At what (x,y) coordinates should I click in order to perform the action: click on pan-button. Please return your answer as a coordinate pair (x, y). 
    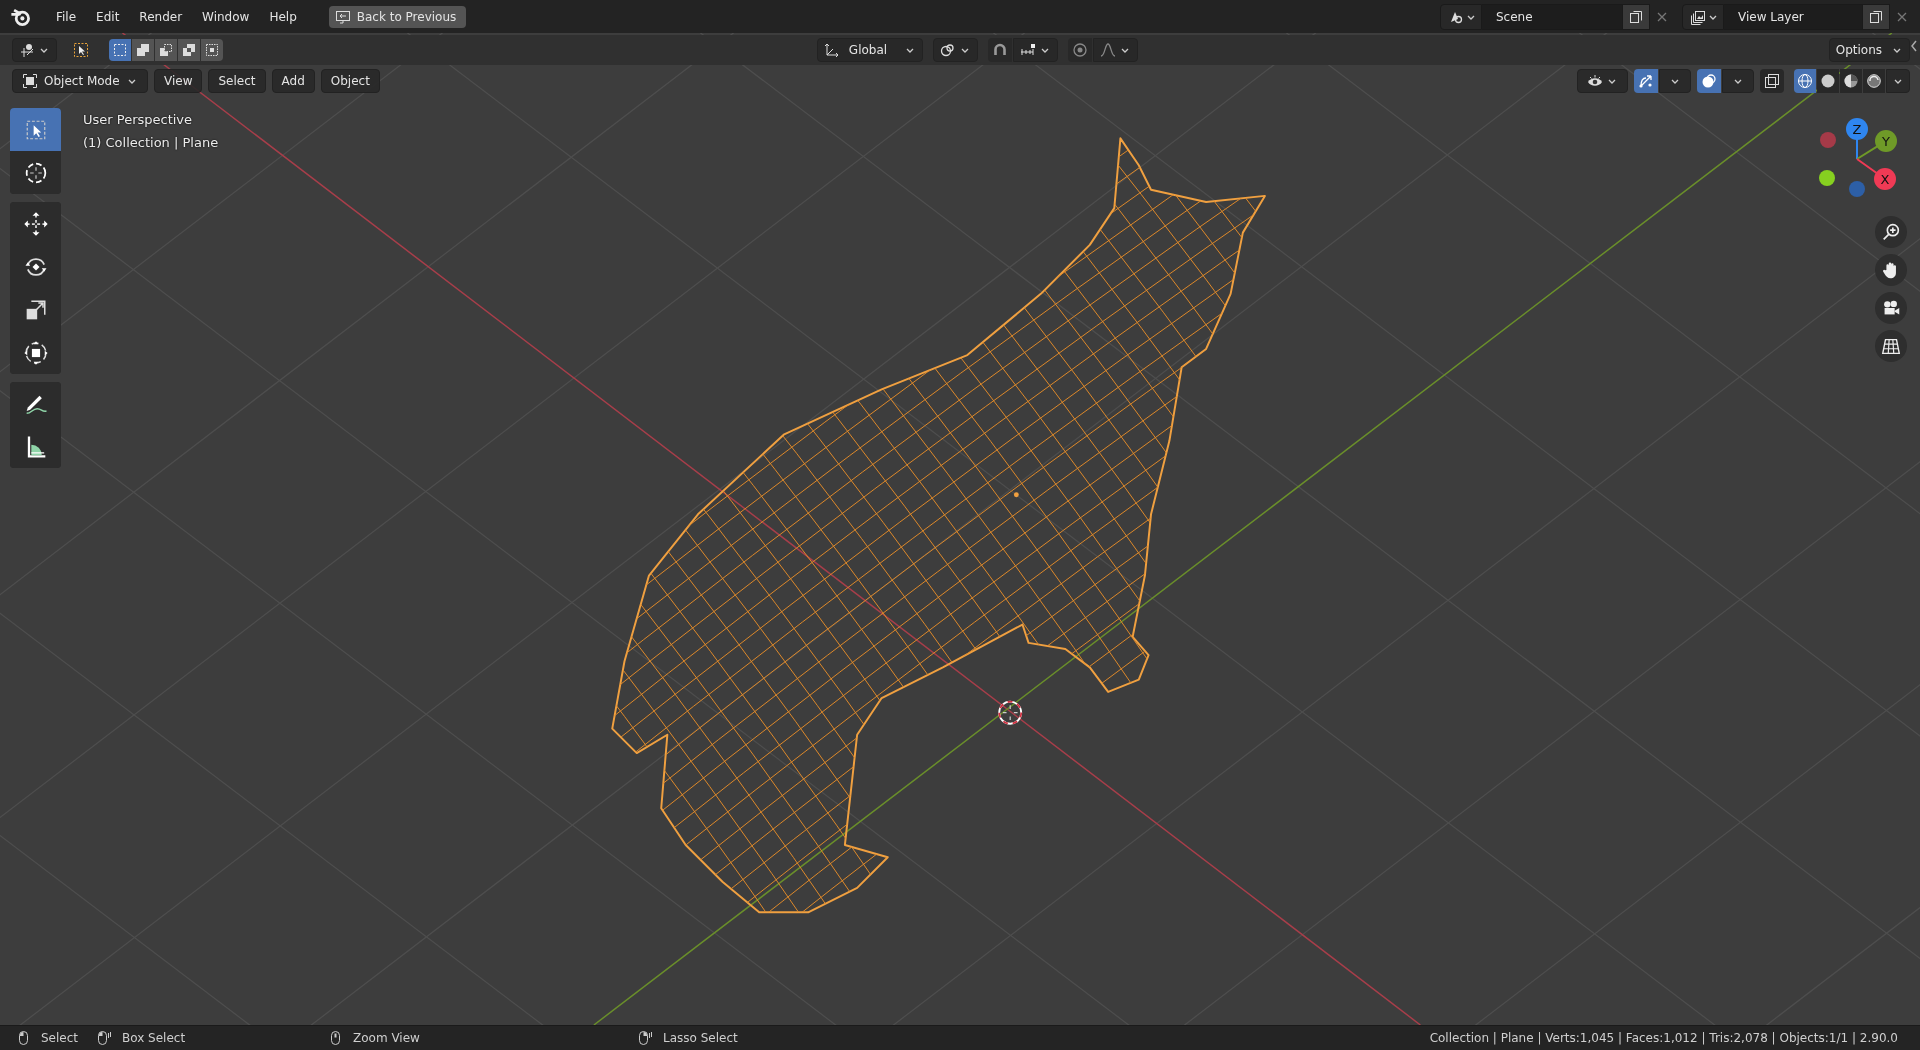
    Looking at the image, I should click on (1891, 270).